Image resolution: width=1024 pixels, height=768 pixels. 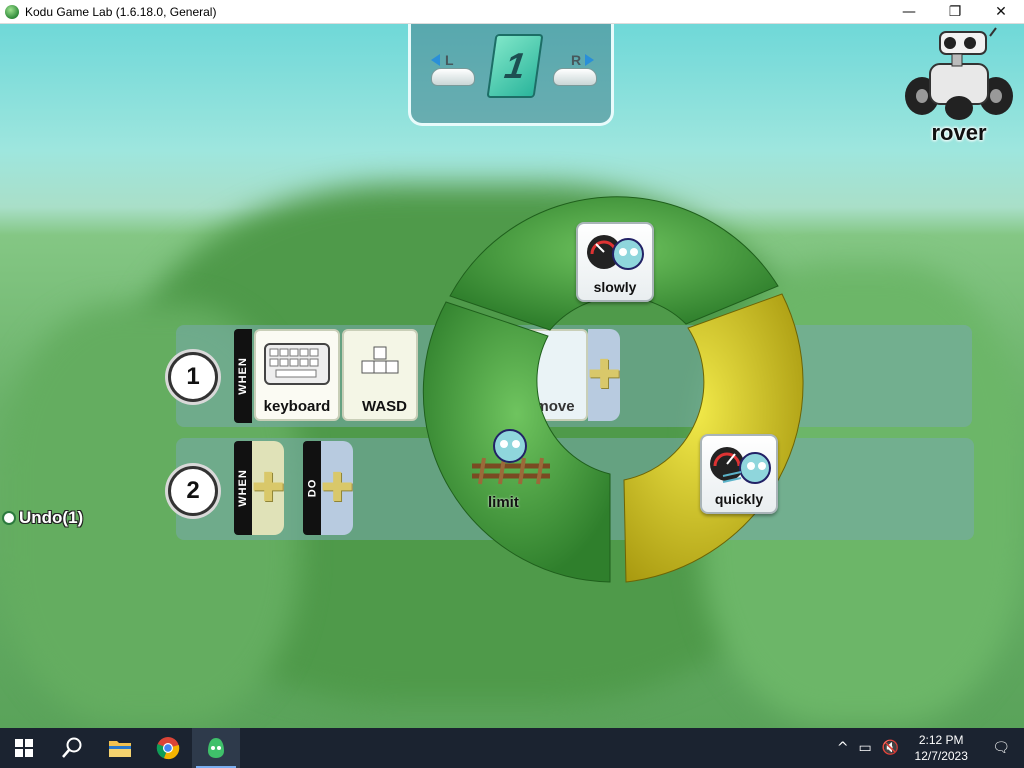 What do you see at coordinates (435, 60) in the screenshot?
I see `left-arrow-icon` at bounding box center [435, 60].